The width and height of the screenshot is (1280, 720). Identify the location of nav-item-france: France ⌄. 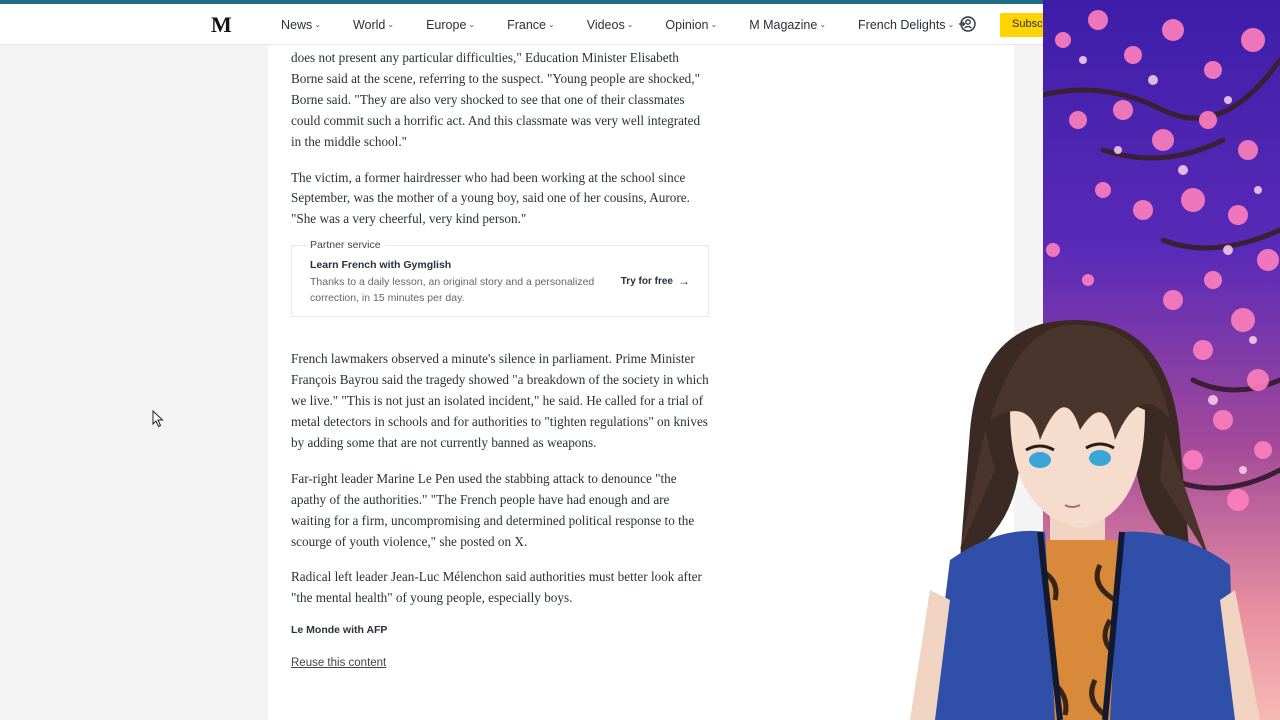
(531, 25).